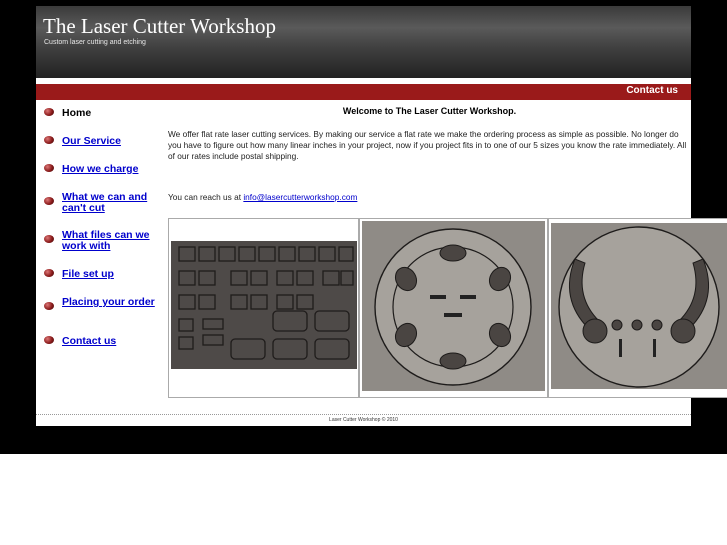  I want to click on arc-disc-image, so click(638, 308).